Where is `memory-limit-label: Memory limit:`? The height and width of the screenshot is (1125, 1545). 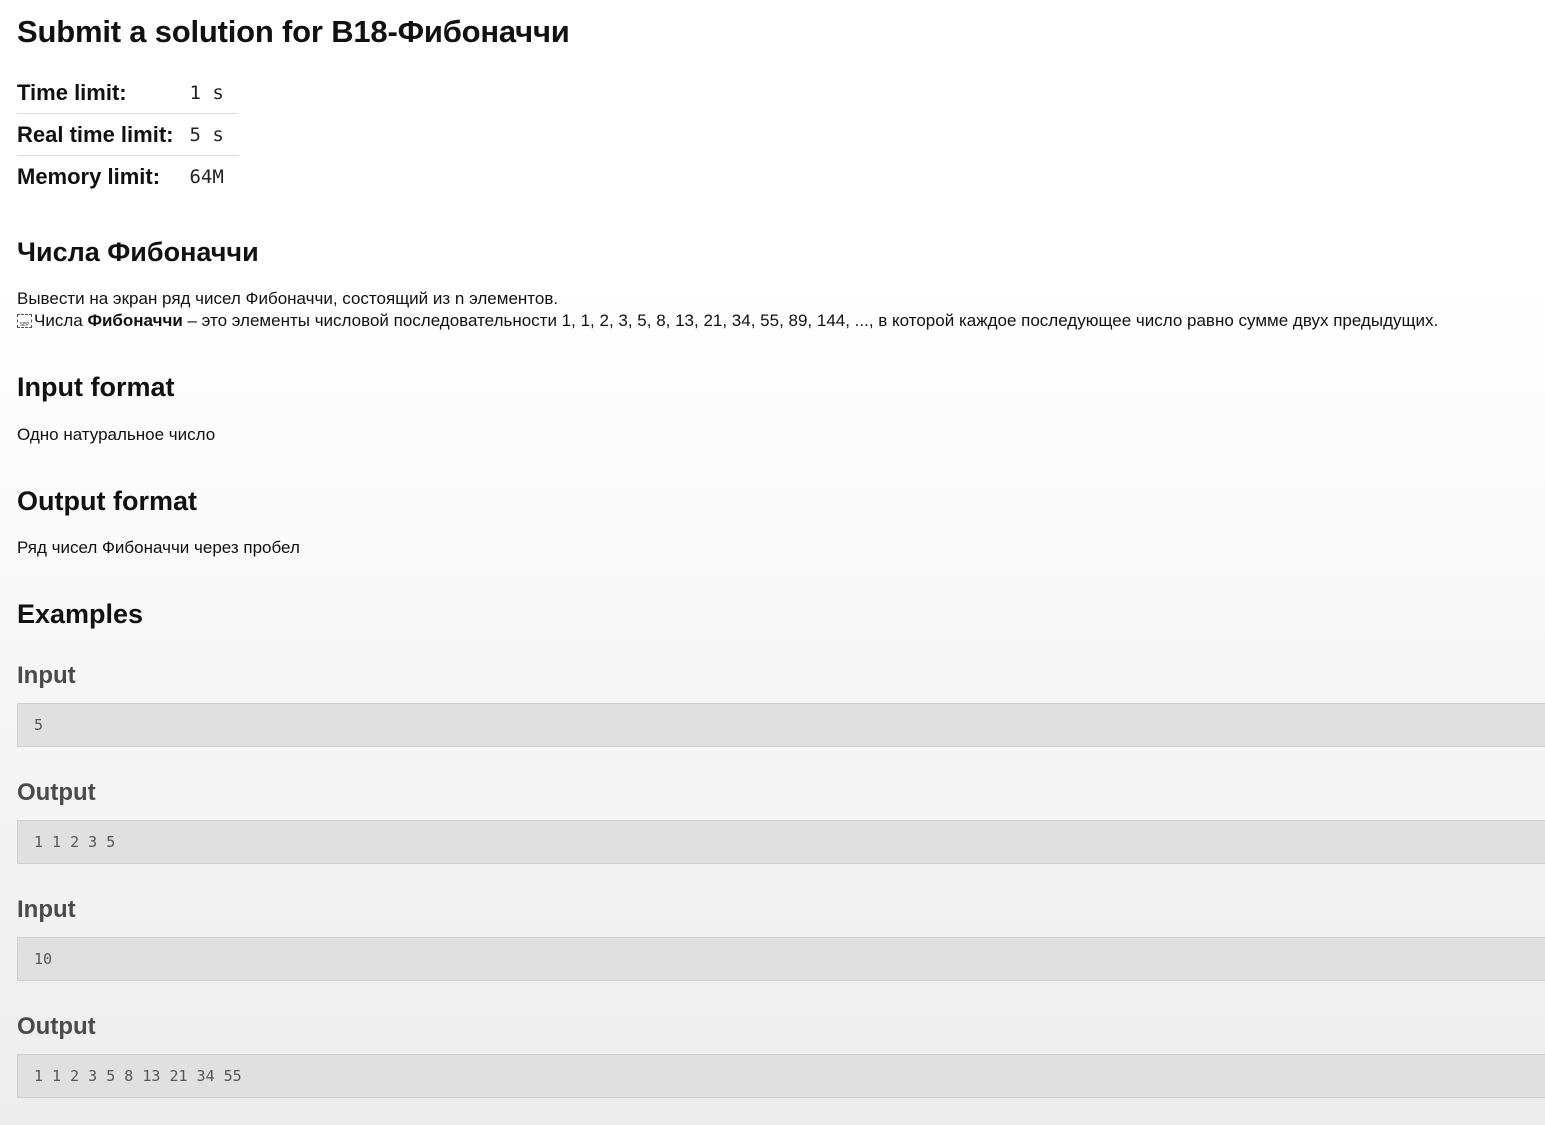 memory-limit-label: Memory limit: is located at coordinates (103, 176).